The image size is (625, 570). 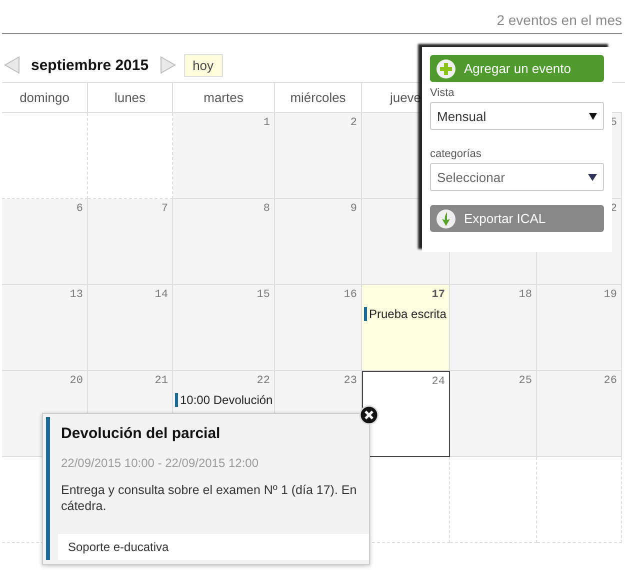 I want to click on categories-select: Seleccionar, so click(x=517, y=177).